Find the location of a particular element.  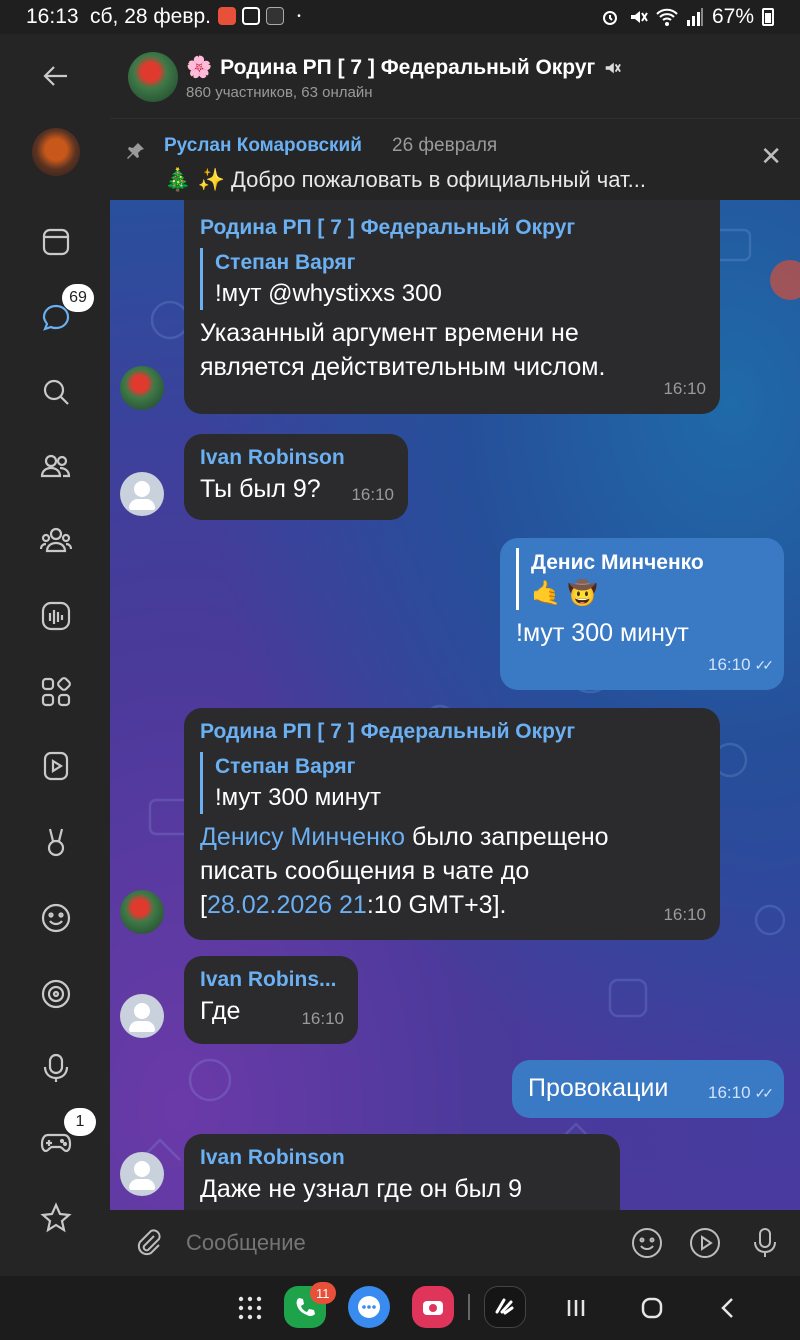

status-time: 16:13 is located at coordinates (52, 16).